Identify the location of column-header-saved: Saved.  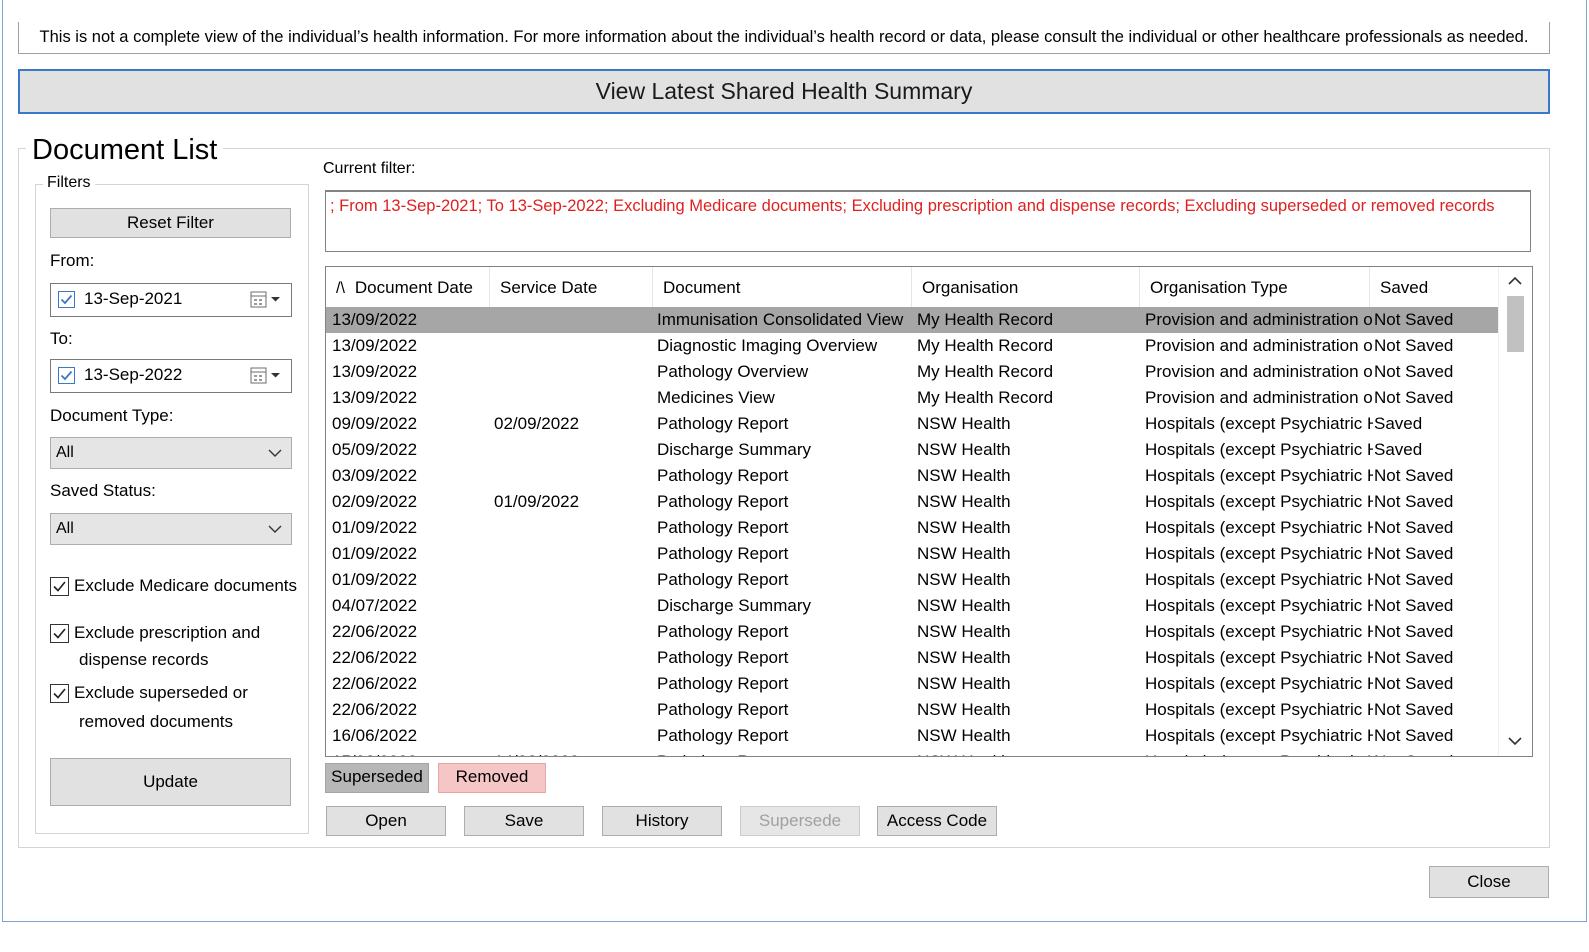
(1435, 287).